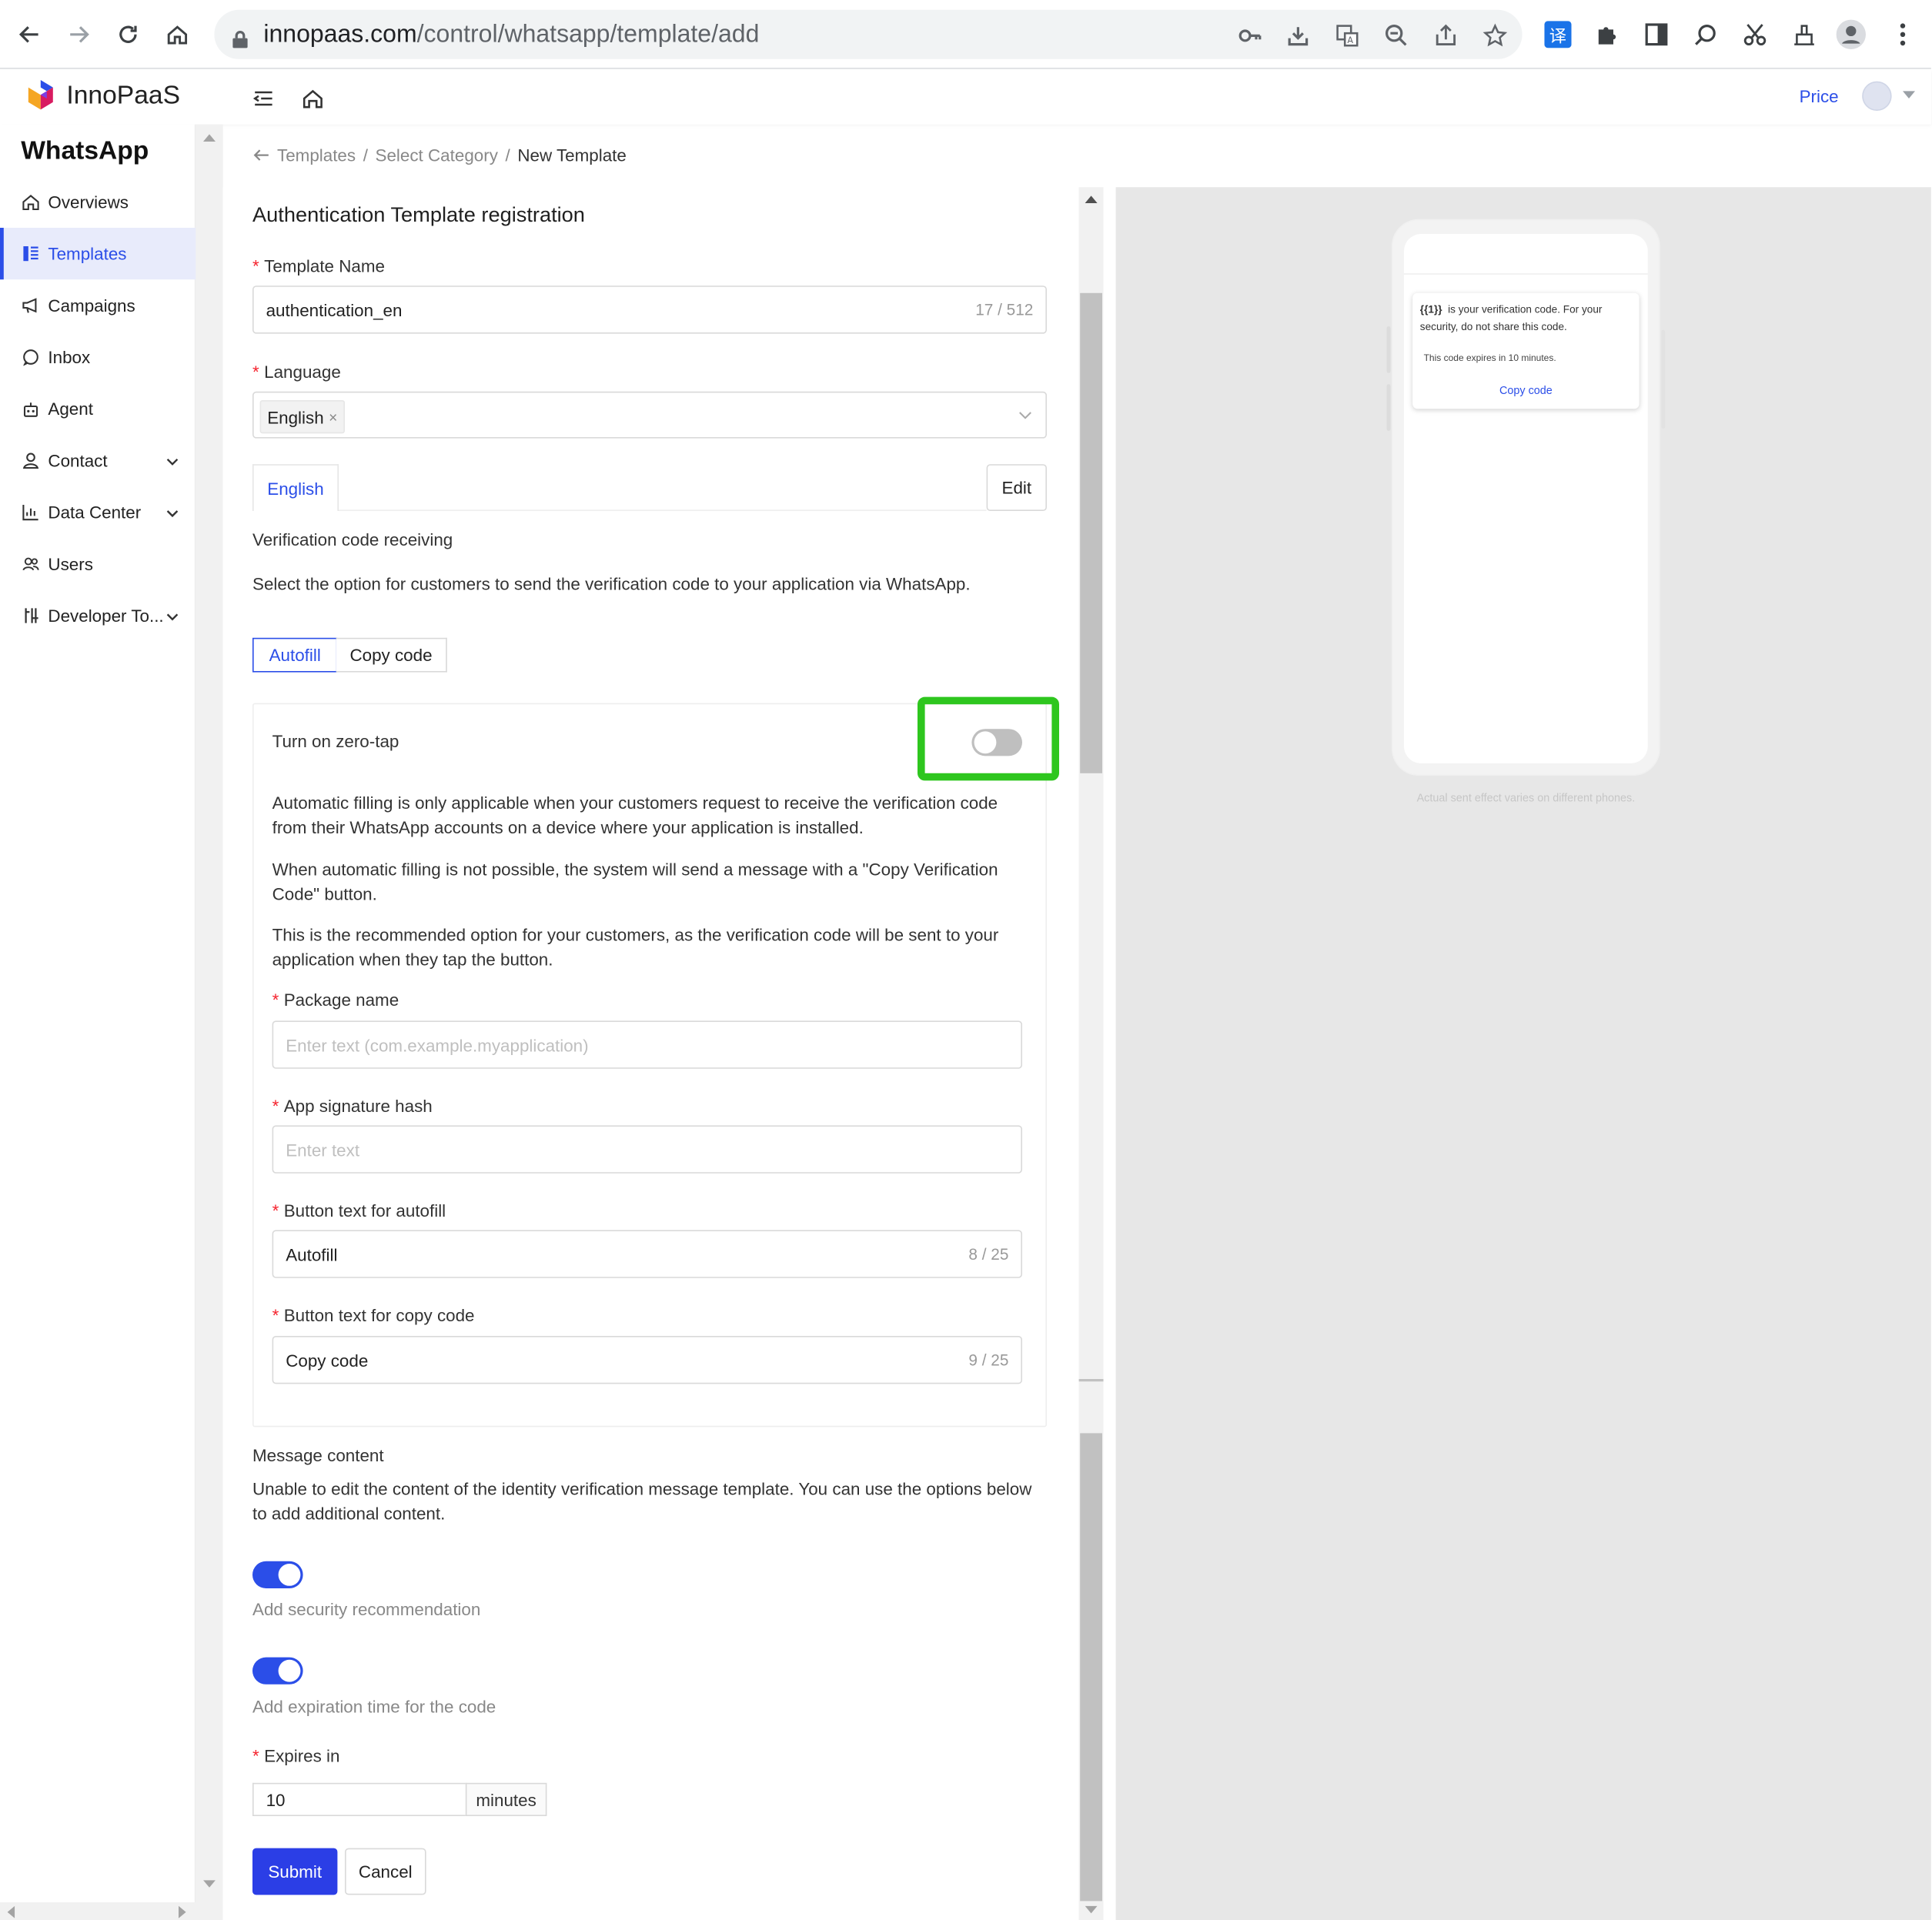  I want to click on sidebar-scrollbar, so click(209, 1013).